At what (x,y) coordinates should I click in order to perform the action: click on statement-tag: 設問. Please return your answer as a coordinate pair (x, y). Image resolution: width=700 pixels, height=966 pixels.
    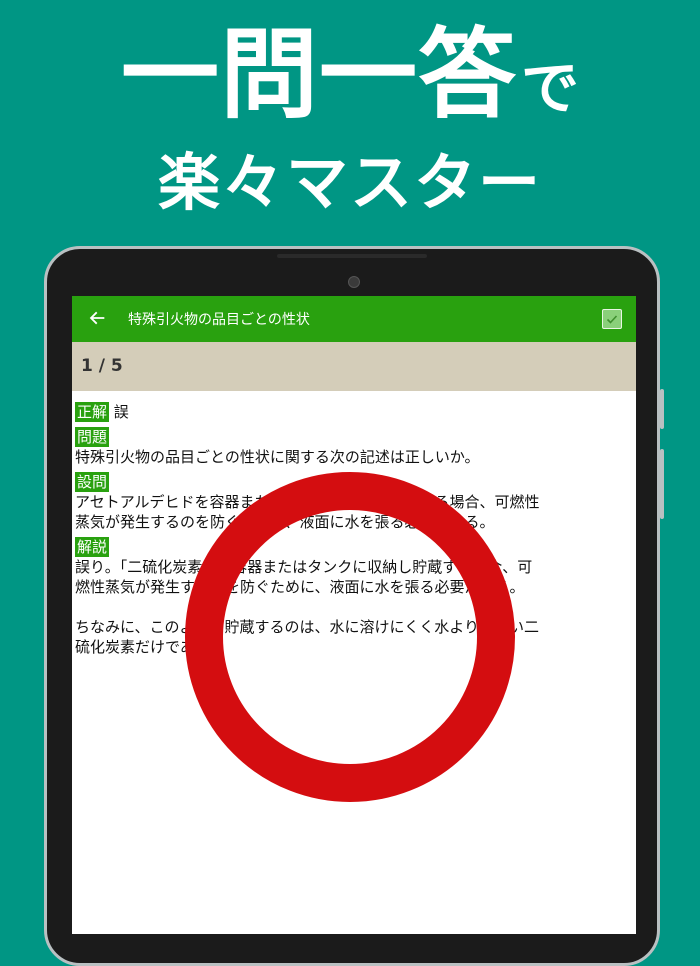
    Looking at the image, I should click on (92, 482).